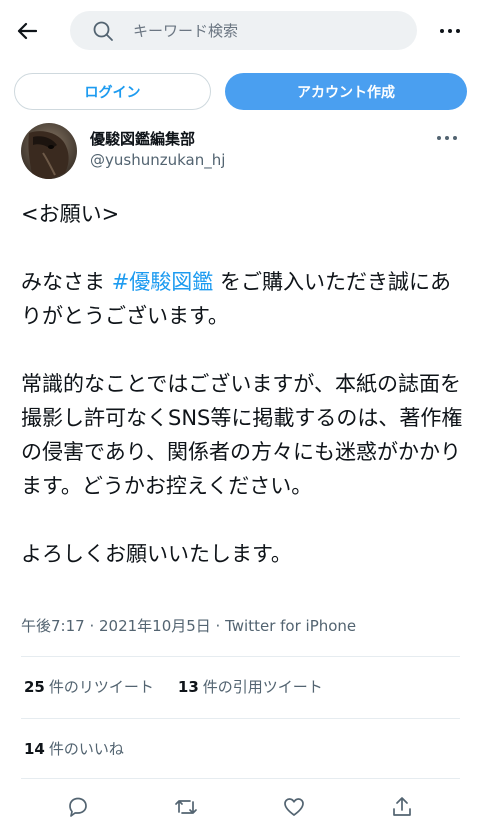 This screenshot has width=480, height=823. What do you see at coordinates (268, 30) in the screenshot?
I see `search-input` at bounding box center [268, 30].